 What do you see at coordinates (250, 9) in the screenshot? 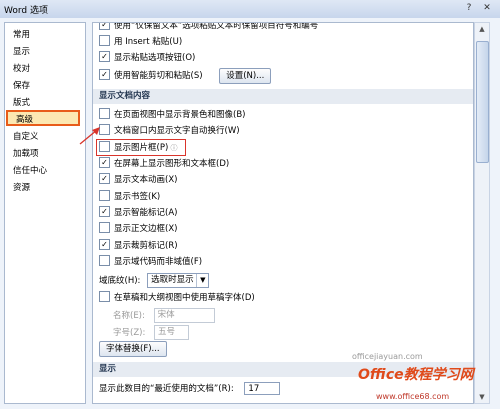
I see `title-bar: Word 选项 ? ✕` at bounding box center [250, 9].